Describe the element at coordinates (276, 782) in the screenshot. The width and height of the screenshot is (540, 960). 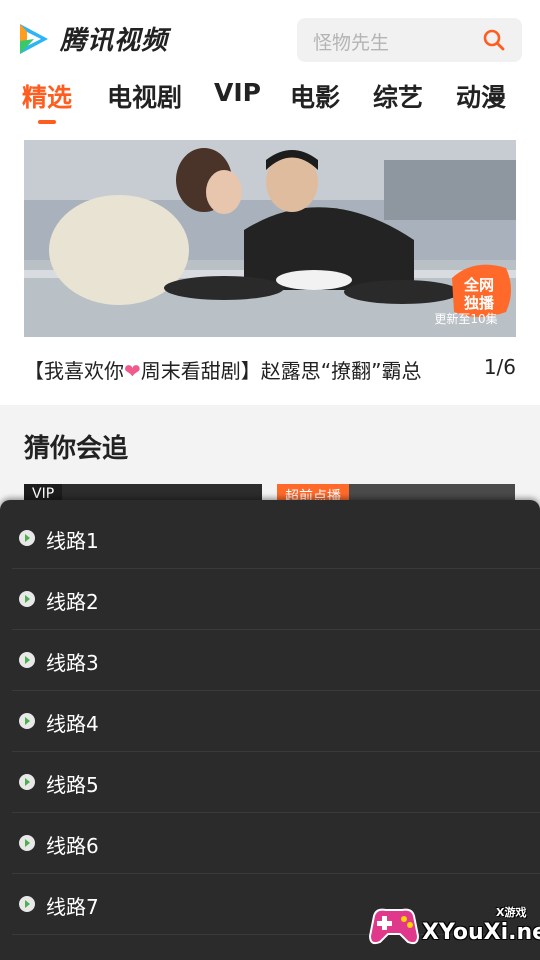
I see `route-item-5: 线路5` at that location.